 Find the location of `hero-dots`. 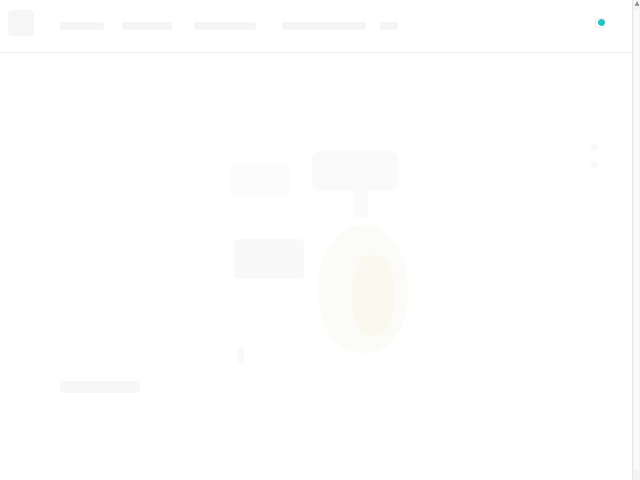

hero-dots is located at coordinates (595, 159).